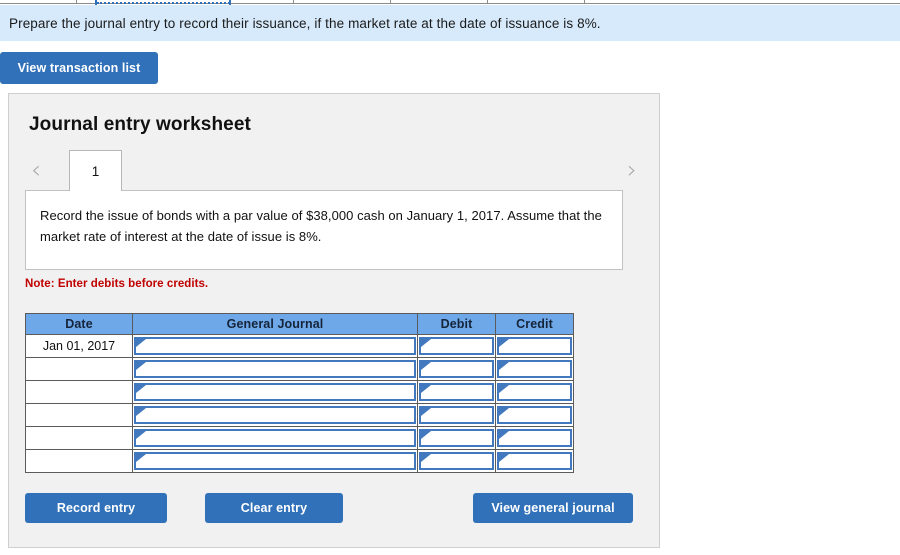 The image size is (900, 555). What do you see at coordinates (456, 324) in the screenshot?
I see `column-header-debit: Debit` at bounding box center [456, 324].